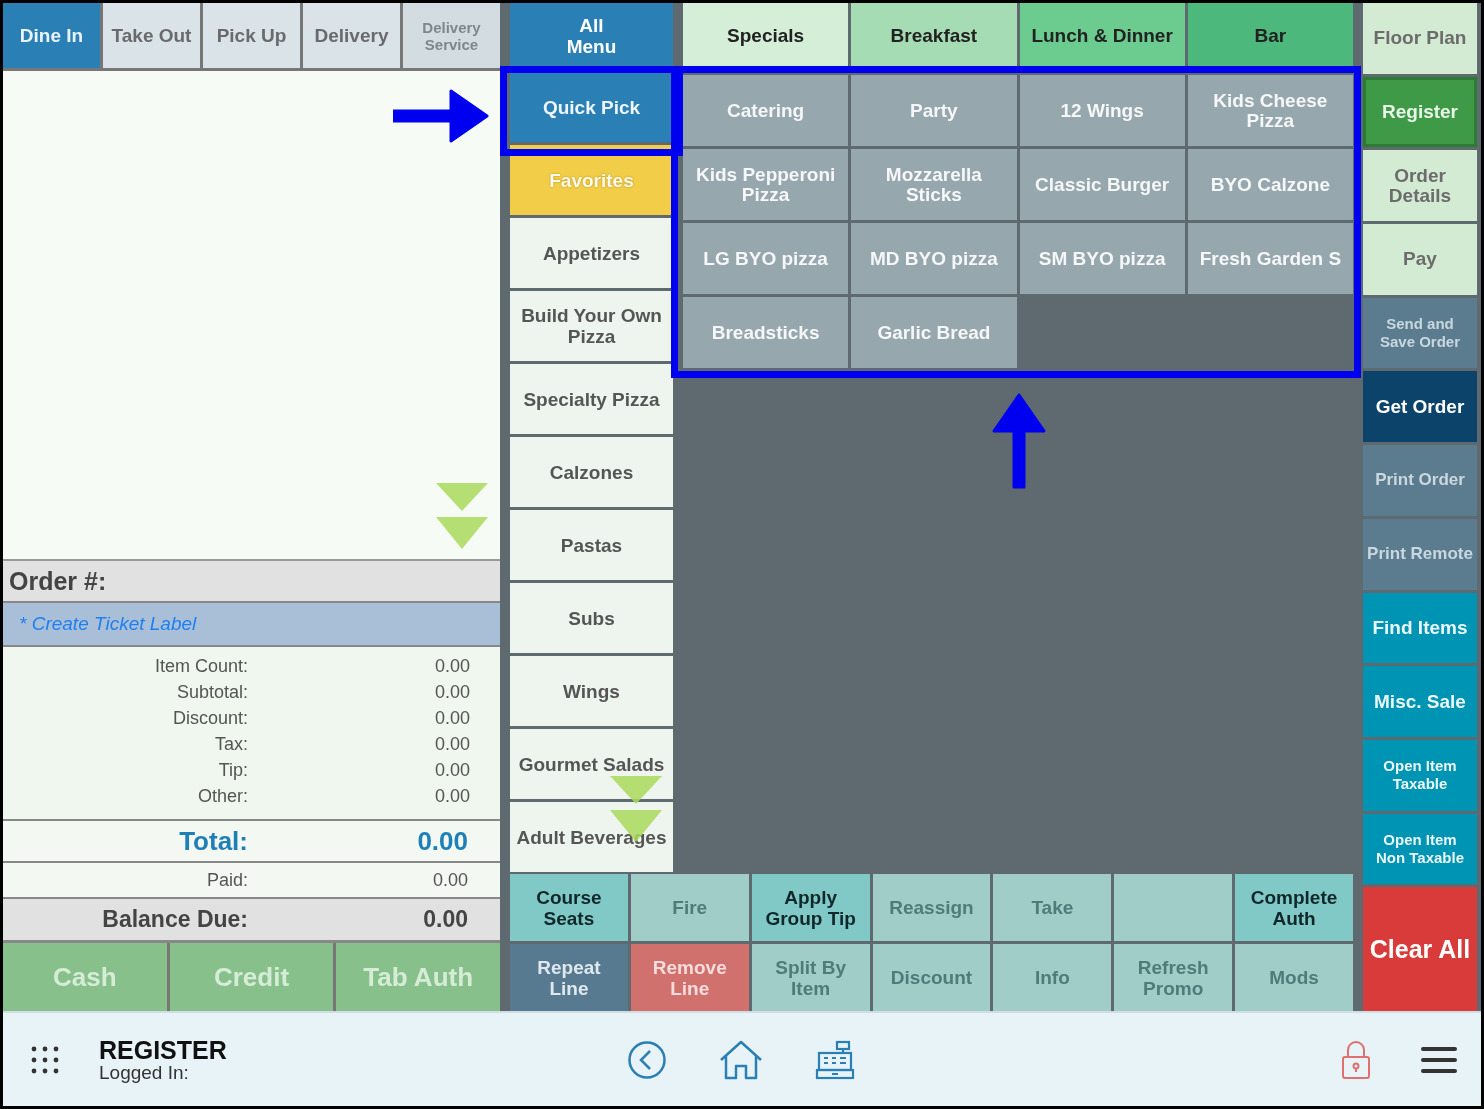 The width and height of the screenshot is (1484, 1109). I want to click on side-button: Register, so click(1420, 112).